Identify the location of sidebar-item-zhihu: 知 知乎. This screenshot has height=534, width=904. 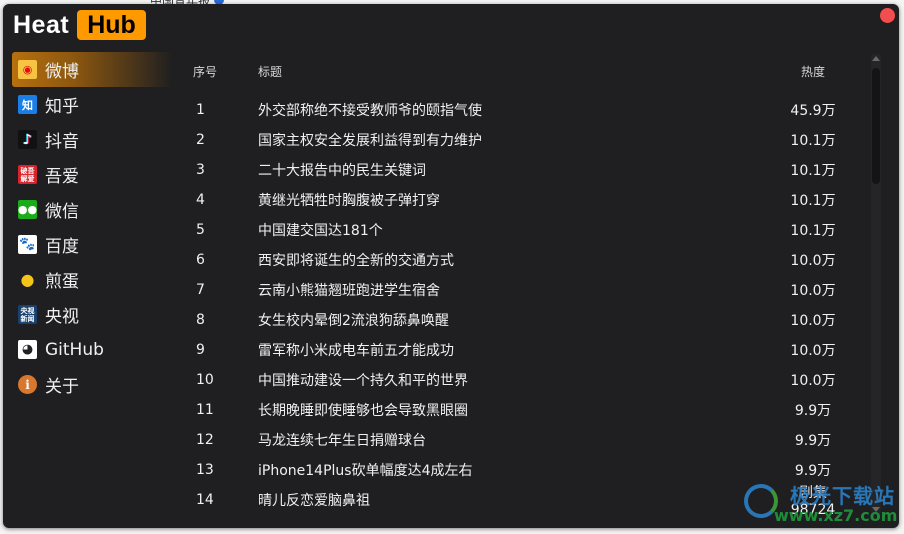
(92, 104).